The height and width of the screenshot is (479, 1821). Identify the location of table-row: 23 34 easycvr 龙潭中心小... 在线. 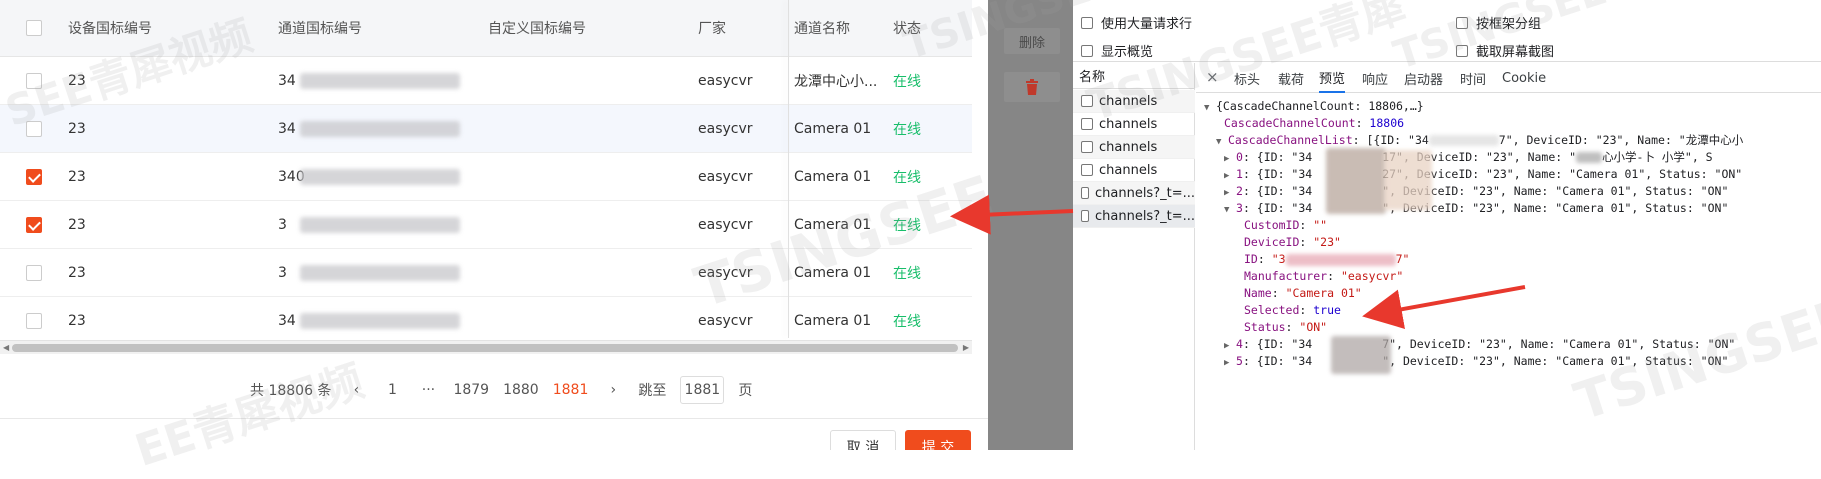
(486, 81).